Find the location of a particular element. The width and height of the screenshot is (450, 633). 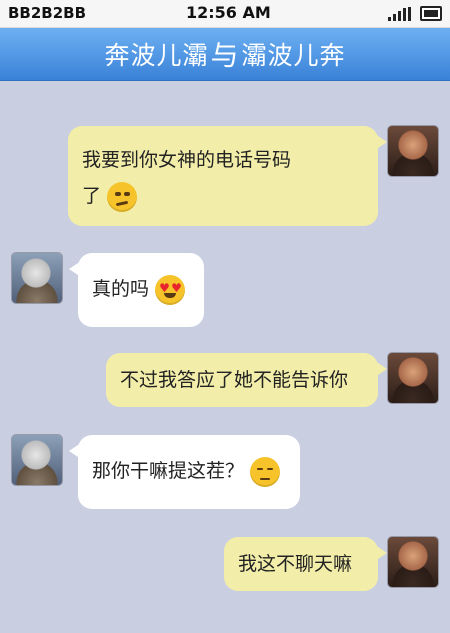

heart-eyes-emoji-icon: ♥ ♥ is located at coordinates (170, 289).